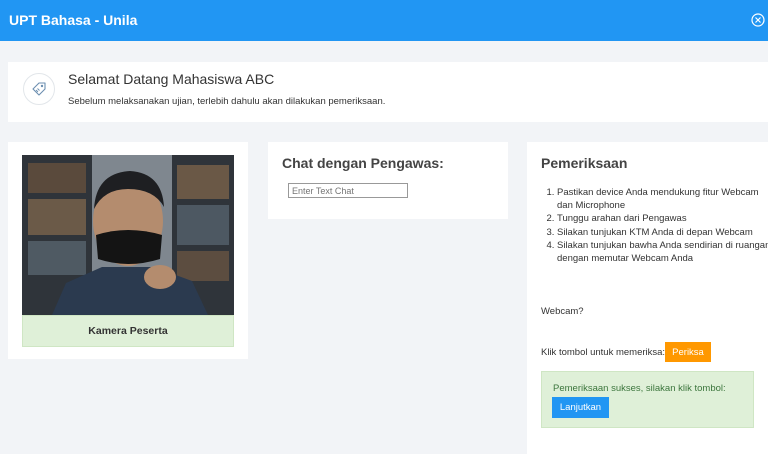 The width and height of the screenshot is (768, 454). Describe the element at coordinates (662, 218) in the screenshot. I see `step-item: Tunggu arahan dari Pengawas` at that location.